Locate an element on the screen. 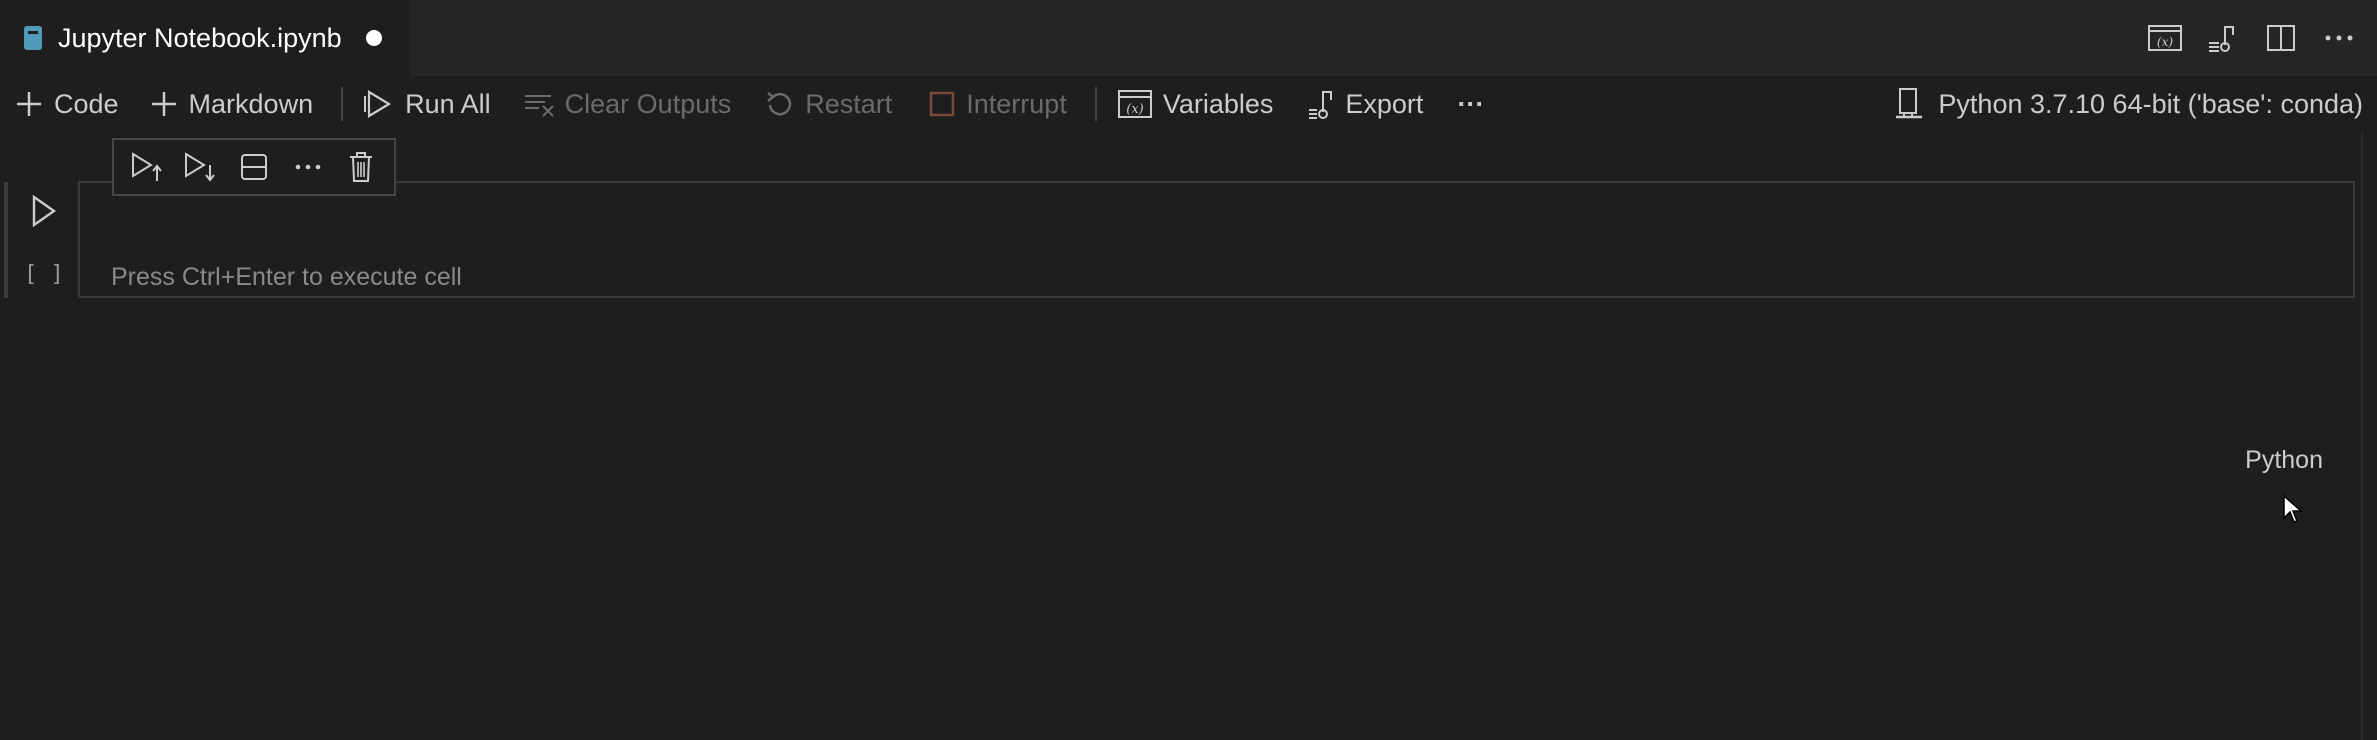 The height and width of the screenshot is (740, 2377). kernel-icon is located at coordinates (1909, 103).